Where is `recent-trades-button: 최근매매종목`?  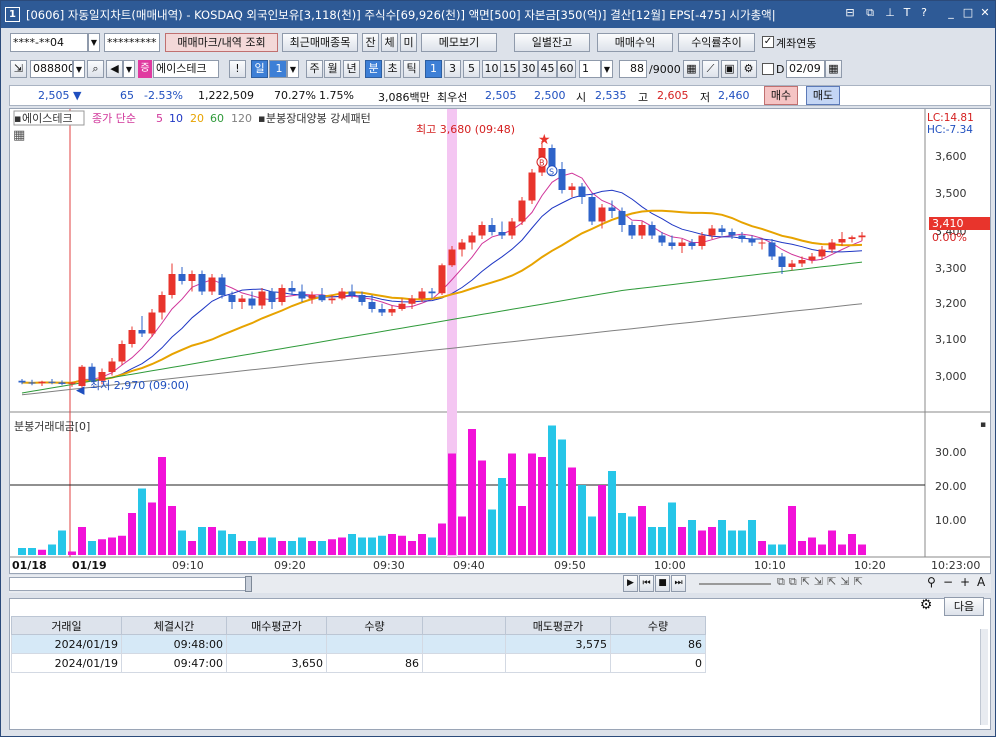 recent-trades-button: 최근매매종목 is located at coordinates (320, 42).